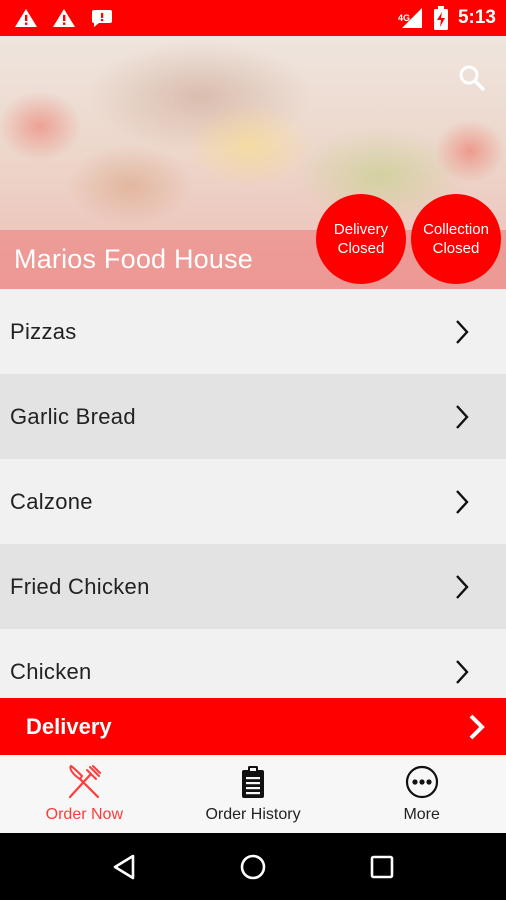 This screenshot has width=506, height=900. What do you see at coordinates (253, 814) in the screenshot?
I see `tab-label: Order History` at bounding box center [253, 814].